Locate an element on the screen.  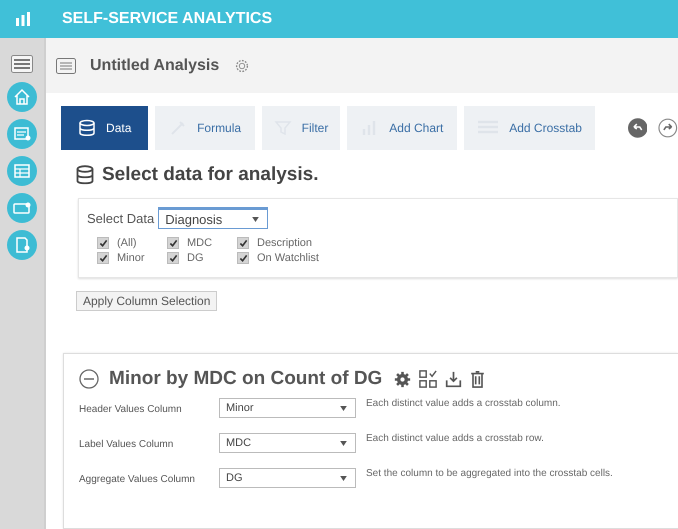
tab: Add Crosstab is located at coordinates (529, 128).